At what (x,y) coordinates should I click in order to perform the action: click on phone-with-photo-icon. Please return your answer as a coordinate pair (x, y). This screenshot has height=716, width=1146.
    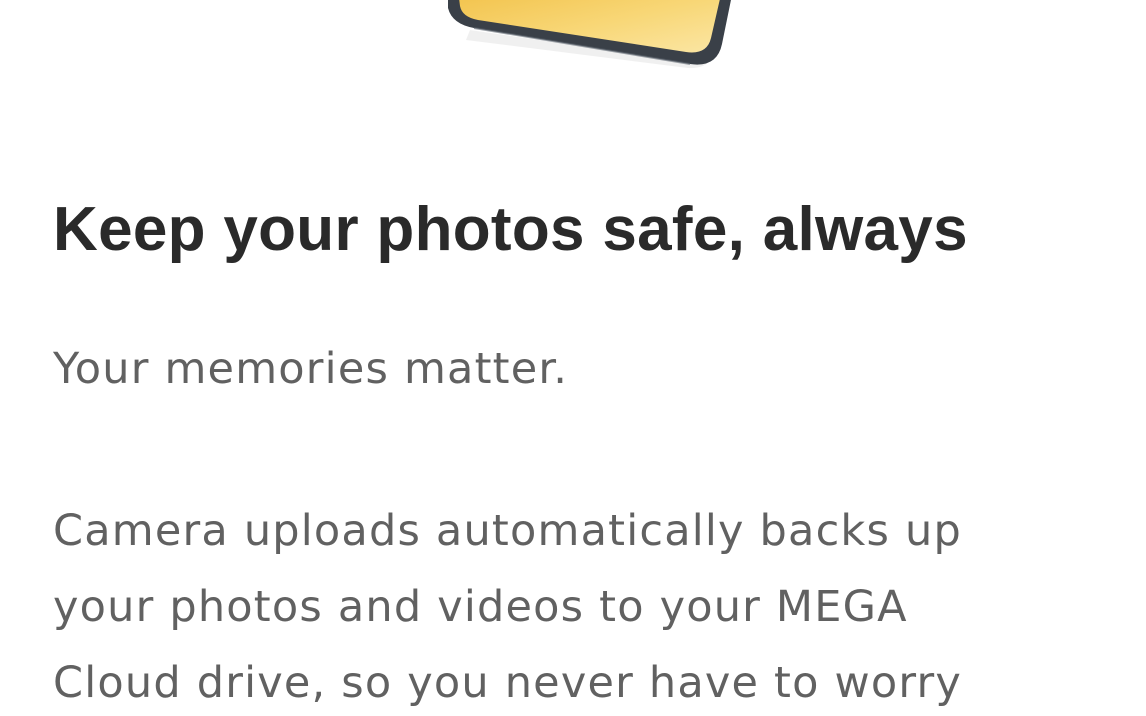
    Looking at the image, I should click on (589, 34).